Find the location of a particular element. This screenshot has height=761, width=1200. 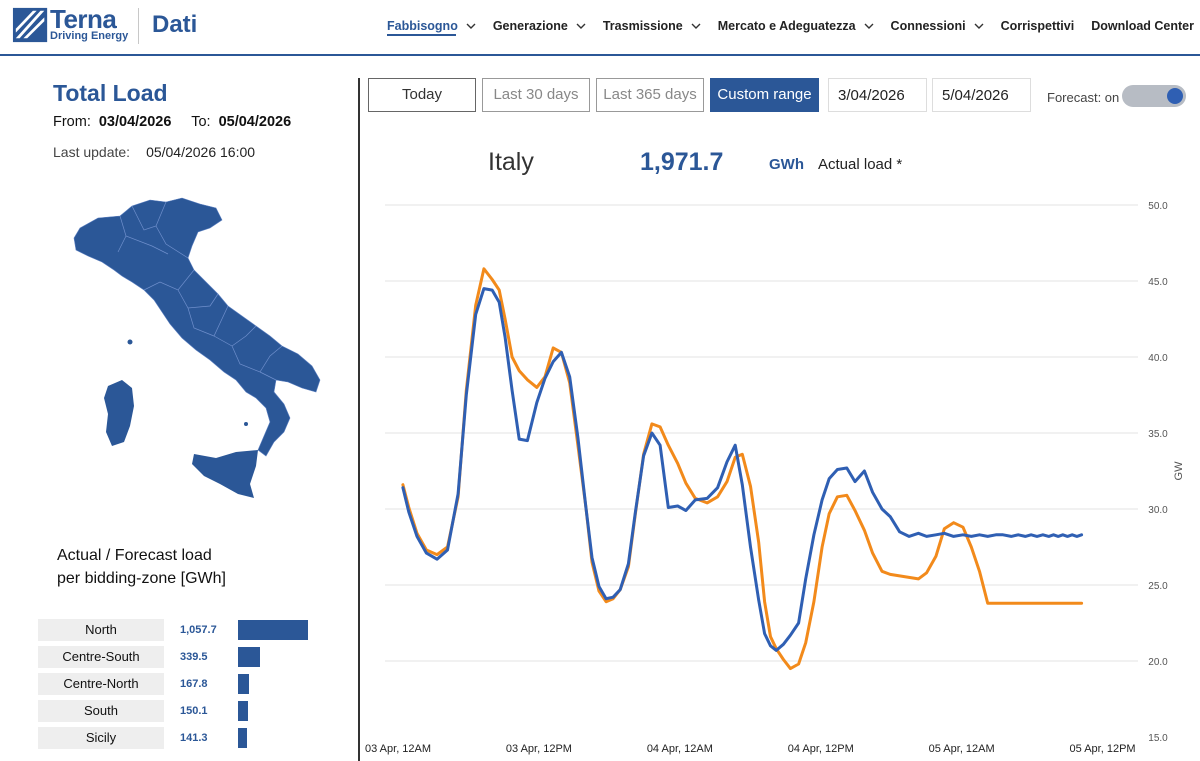

y-tick-label: 40.0 is located at coordinates (1158, 358).